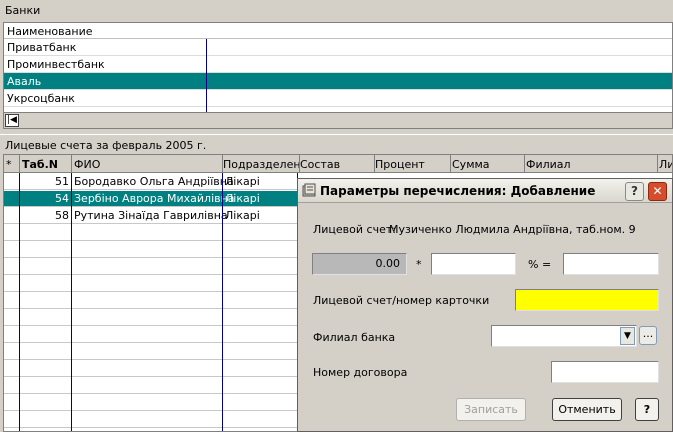 The width and height of the screenshot is (673, 432). I want to click on save-button: Записать, so click(491, 409).